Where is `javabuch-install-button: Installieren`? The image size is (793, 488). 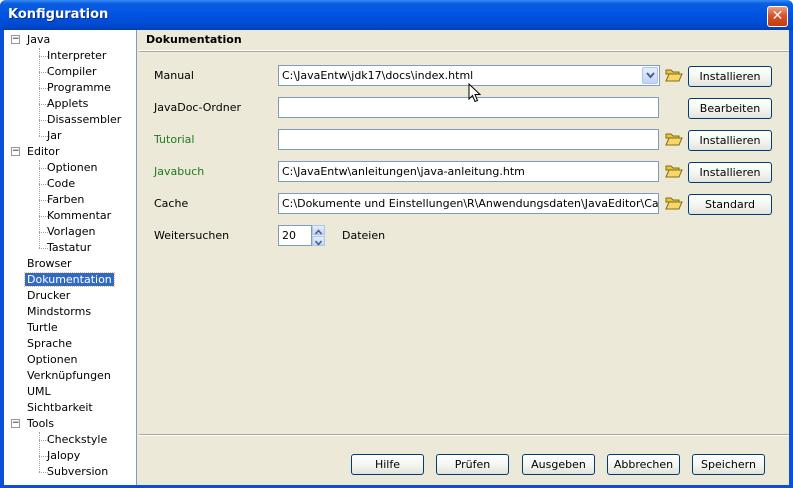
javabuch-install-button: Installieren is located at coordinates (730, 172).